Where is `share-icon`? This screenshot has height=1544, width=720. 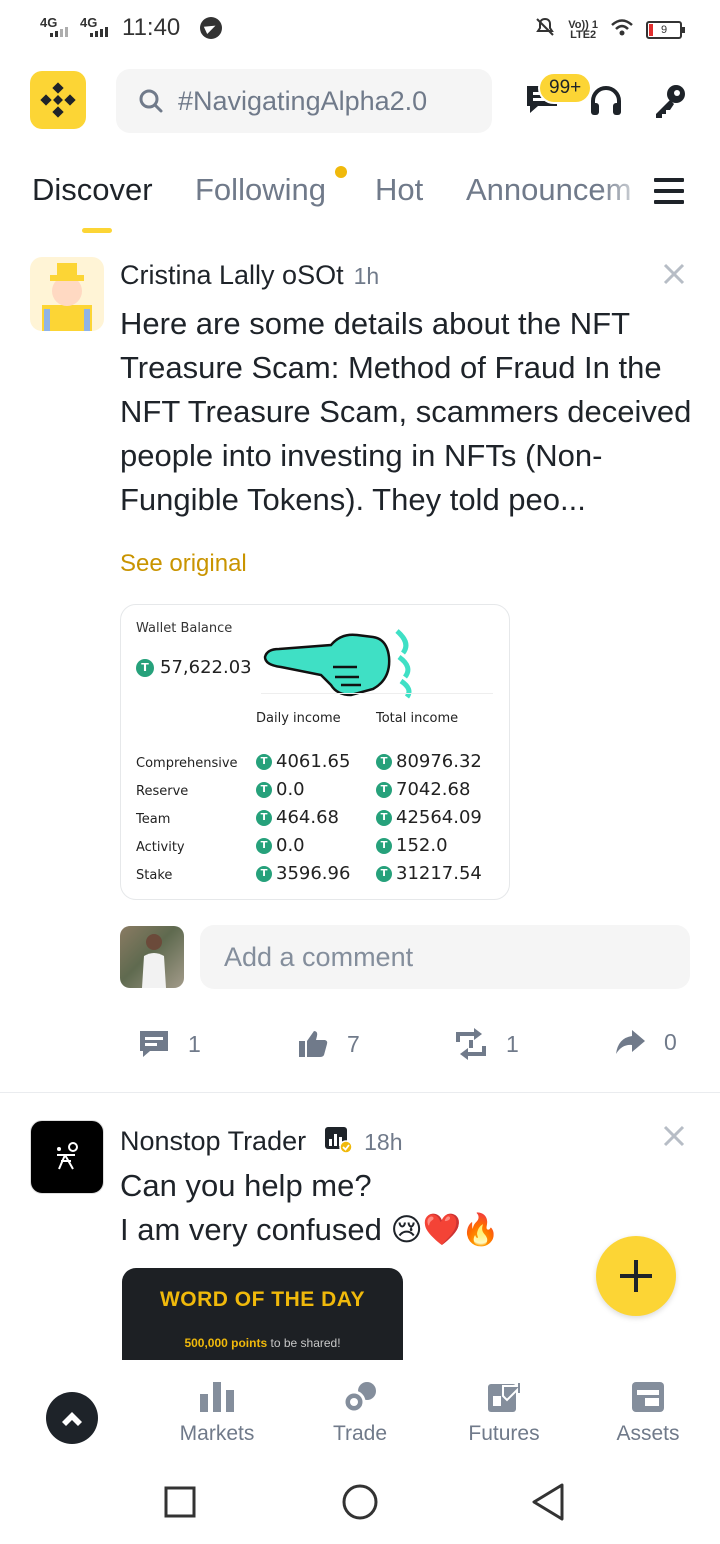
share-icon is located at coordinates (630, 1042).